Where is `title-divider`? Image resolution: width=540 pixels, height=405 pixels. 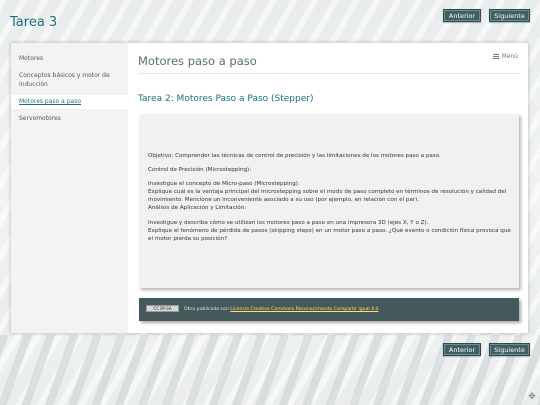
title-divider is located at coordinates (328, 73).